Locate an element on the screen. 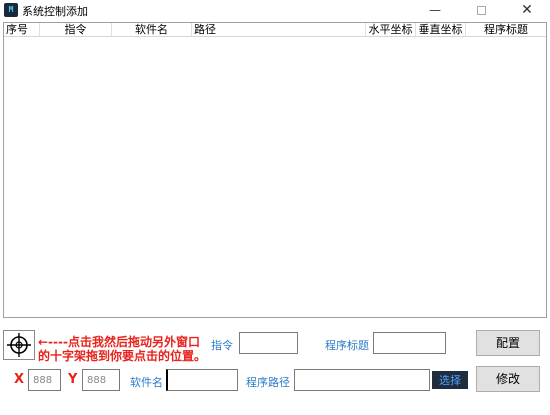  command-input is located at coordinates (268, 343).